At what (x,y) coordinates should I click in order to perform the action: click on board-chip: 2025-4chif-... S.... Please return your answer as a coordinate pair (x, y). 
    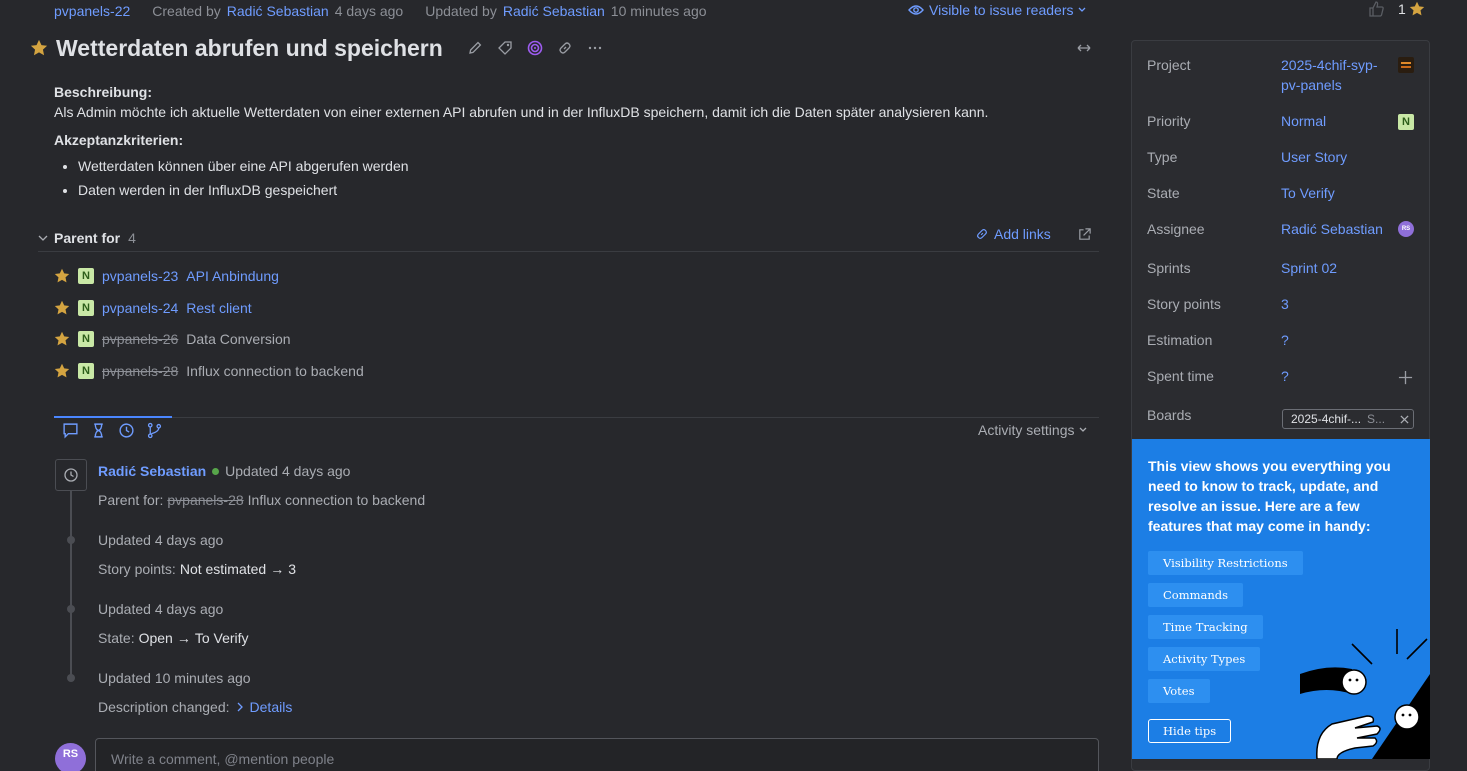
    Looking at the image, I should click on (1348, 419).